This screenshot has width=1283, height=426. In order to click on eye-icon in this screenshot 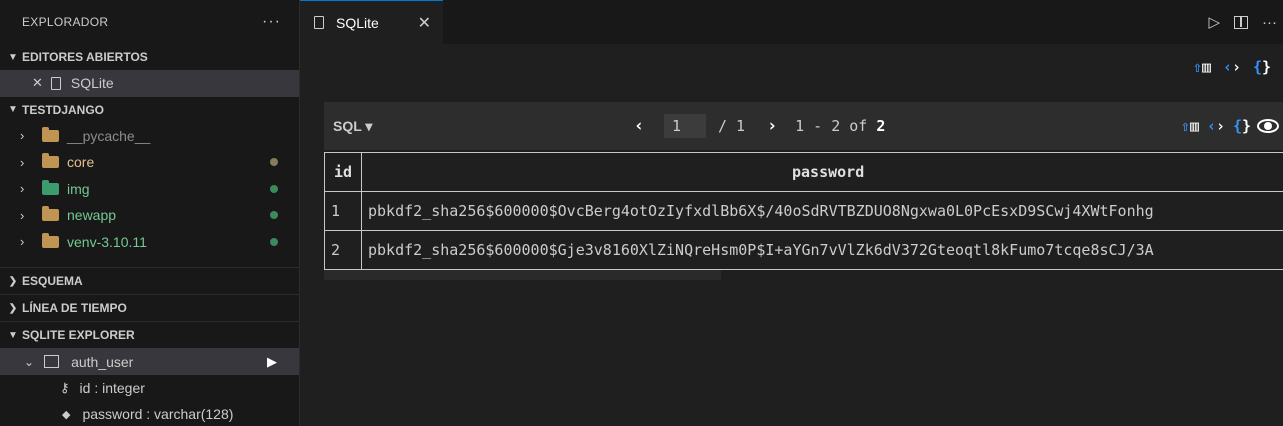, I will do `click(1268, 126)`.